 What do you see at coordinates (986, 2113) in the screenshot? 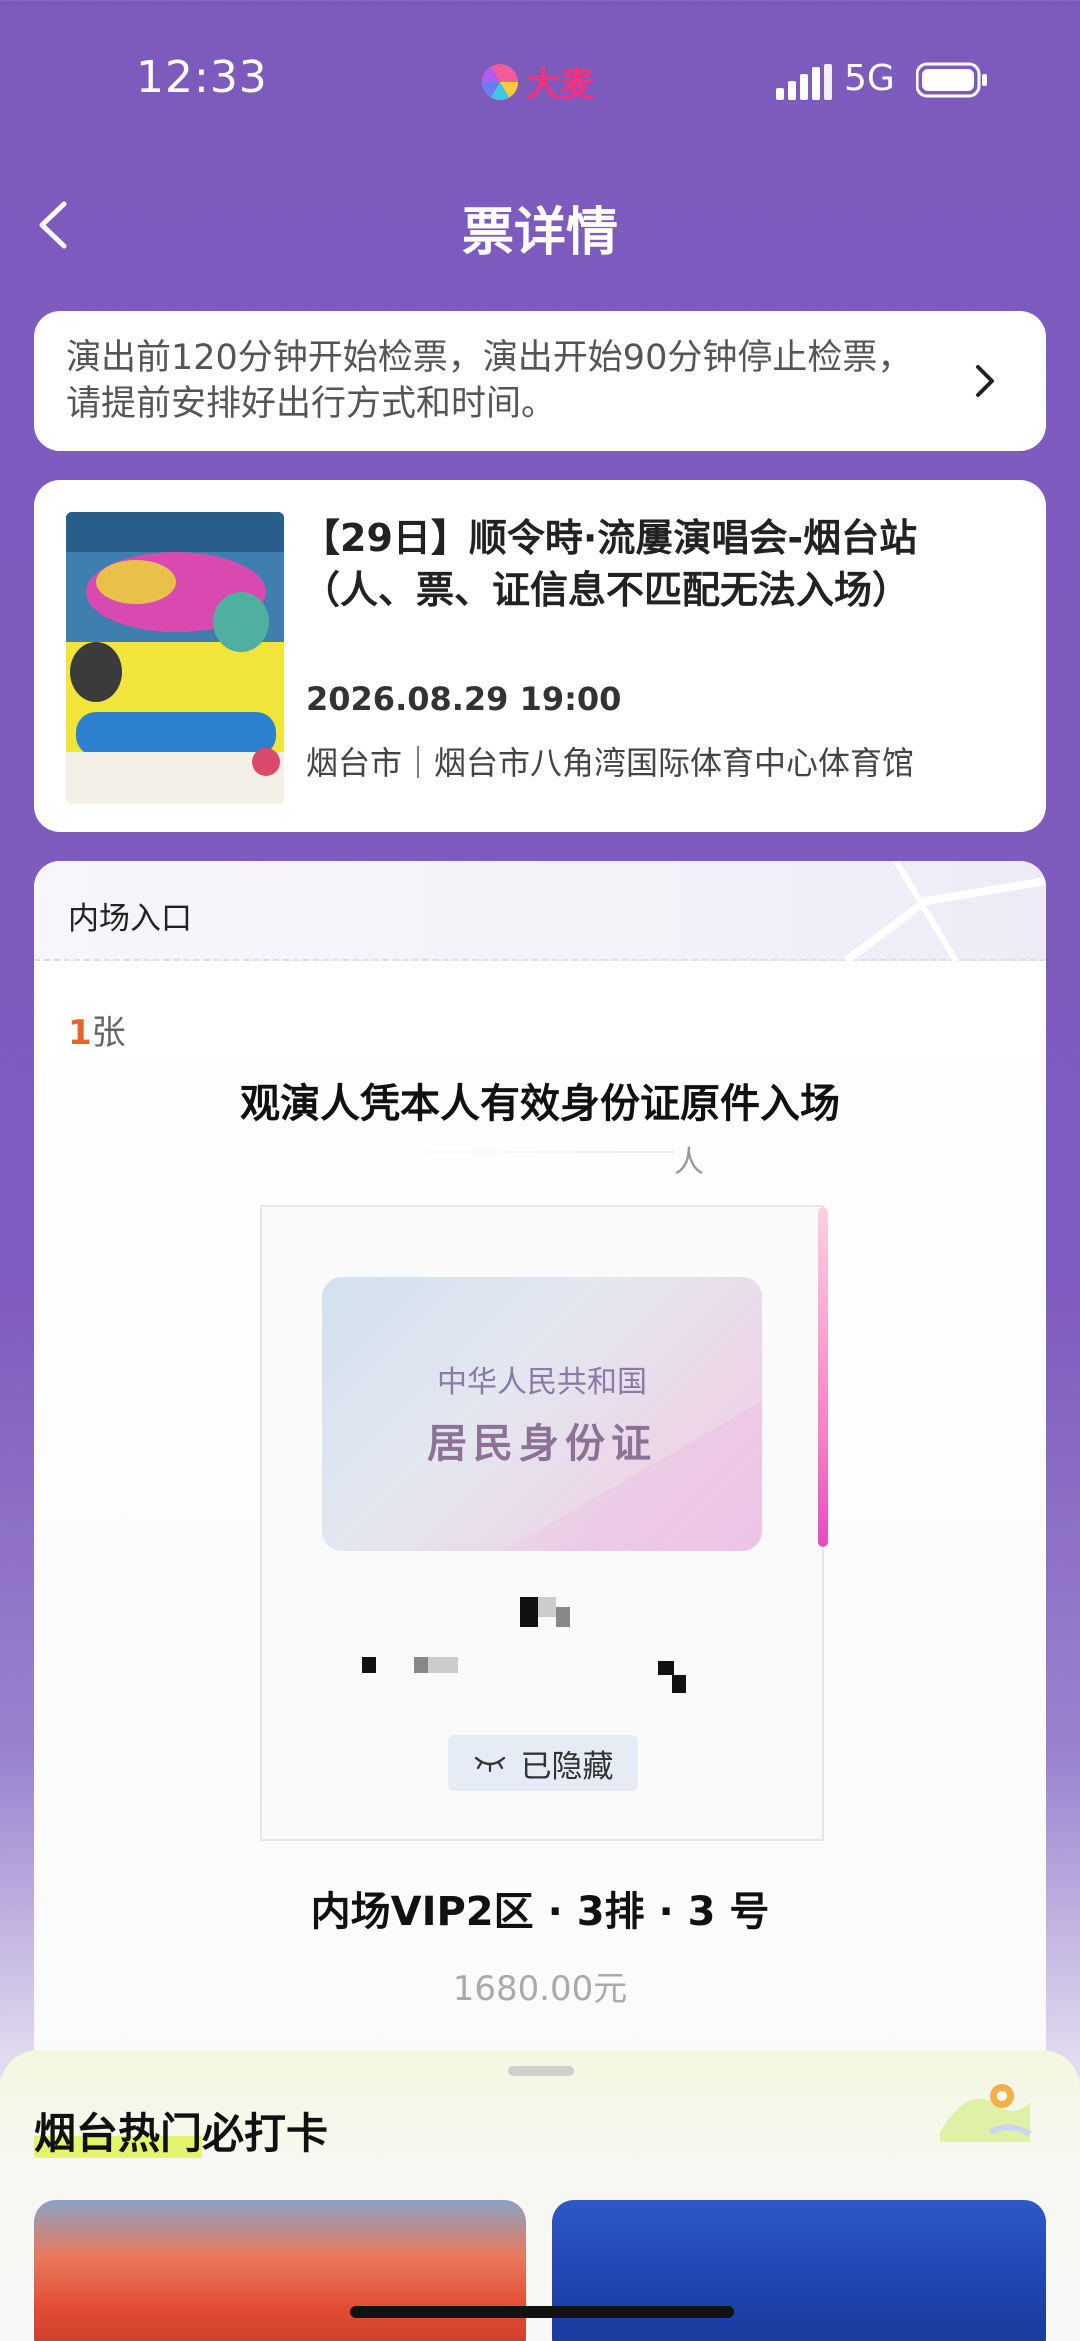
I see `location-pin-icon` at bounding box center [986, 2113].